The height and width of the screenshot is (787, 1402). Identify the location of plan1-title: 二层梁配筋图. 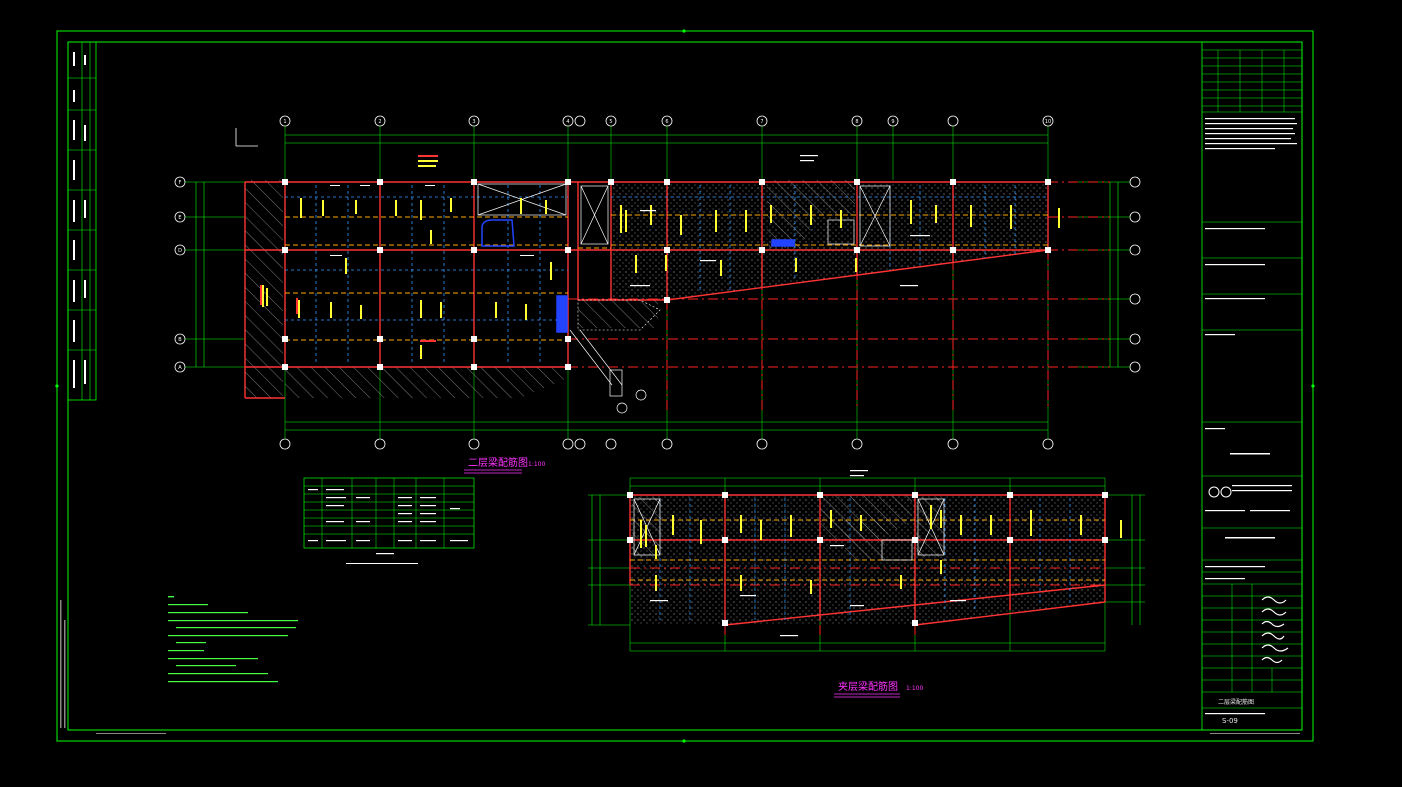
(498, 462).